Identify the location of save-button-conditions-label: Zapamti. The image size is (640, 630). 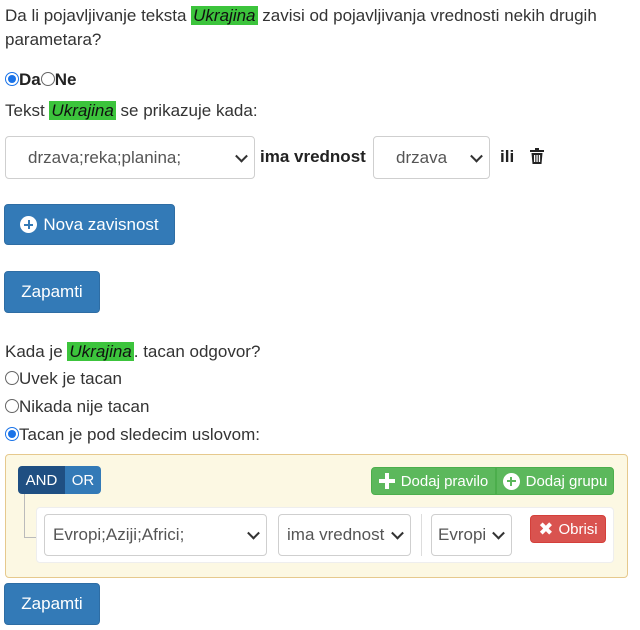
(52, 603).